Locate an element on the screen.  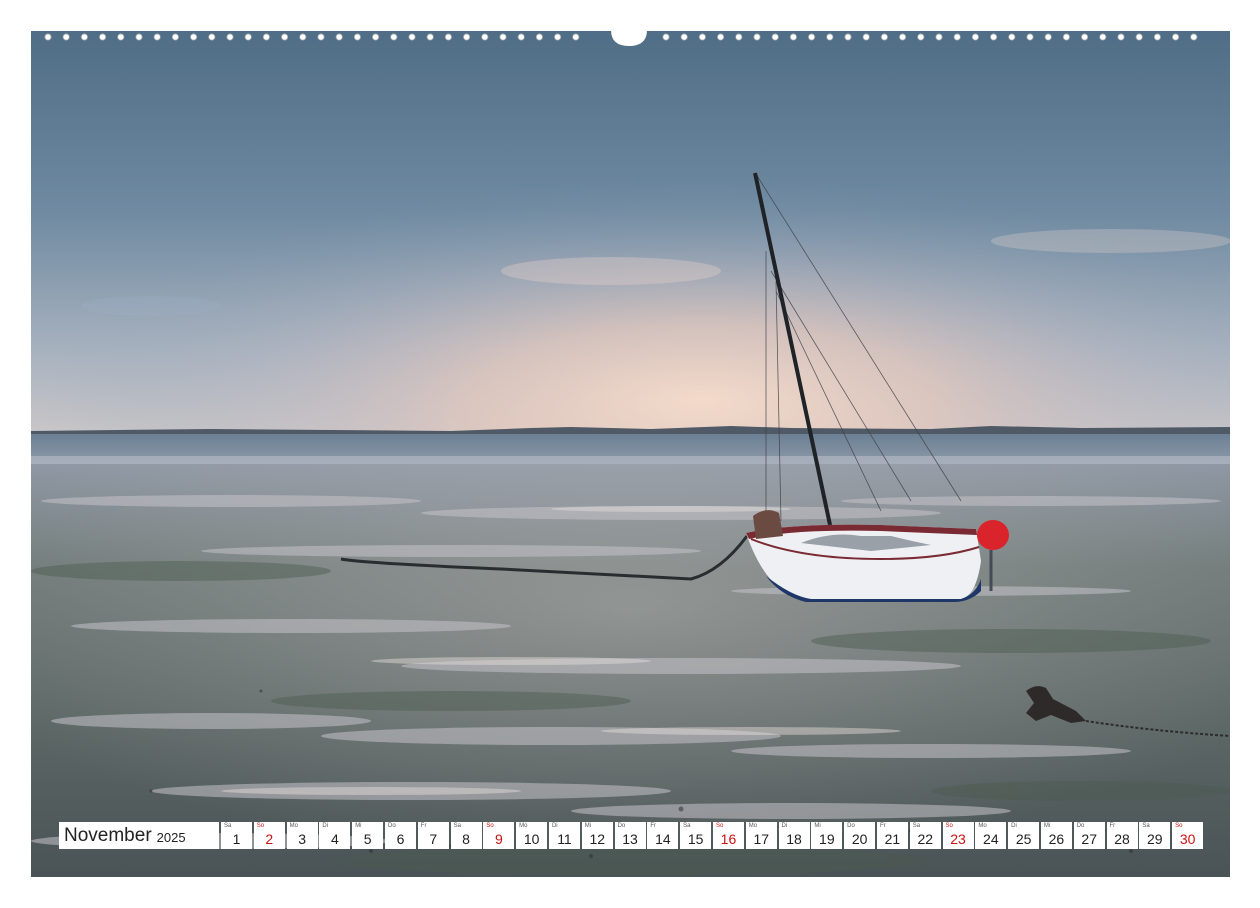
calendar-day-cell: Mi 19 is located at coordinates (827, 835).